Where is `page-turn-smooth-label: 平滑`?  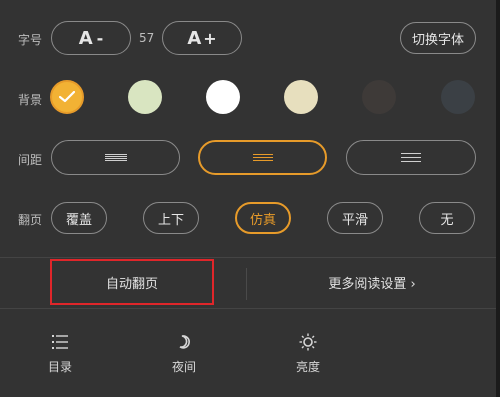
page-turn-smooth-label: 平滑 is located at coordinates (354, 220).